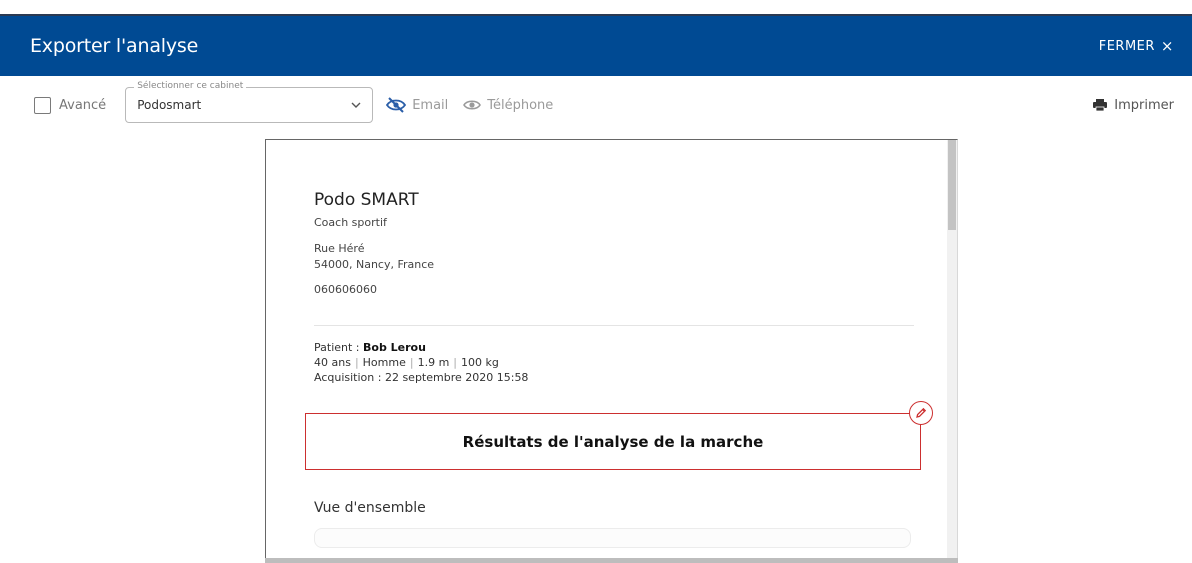 The image size is (1192, 563). What do you see at coordinates (190, 86) in the screenshot?
I see `cabinet-select-legend: Sélectionner ce cabinet` at bounding box center [190, 86].